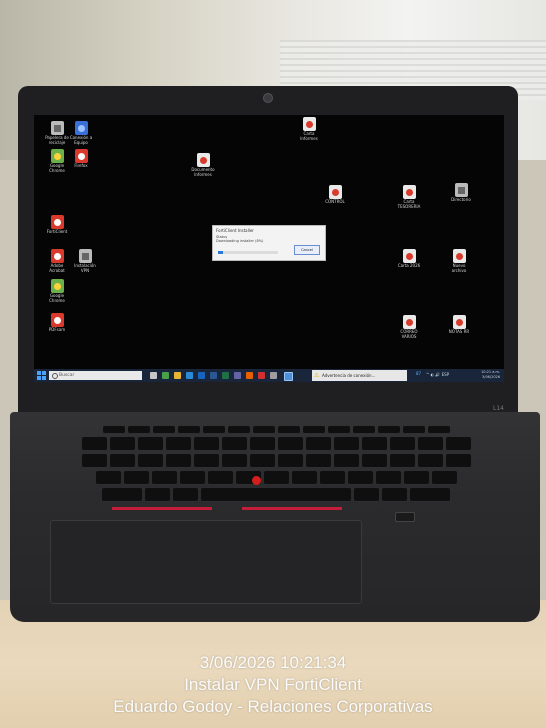 The image size is (546, 728). I want to click on windows-start-icon, so click(41, 375).